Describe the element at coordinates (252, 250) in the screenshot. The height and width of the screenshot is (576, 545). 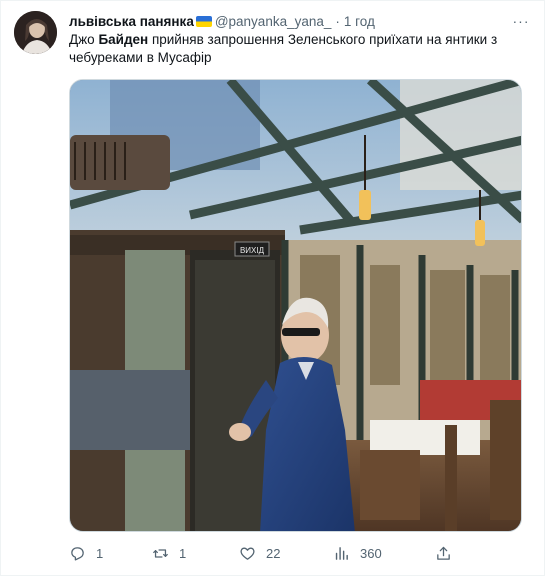
I see `exit-sign: ВИХІД` at that location.